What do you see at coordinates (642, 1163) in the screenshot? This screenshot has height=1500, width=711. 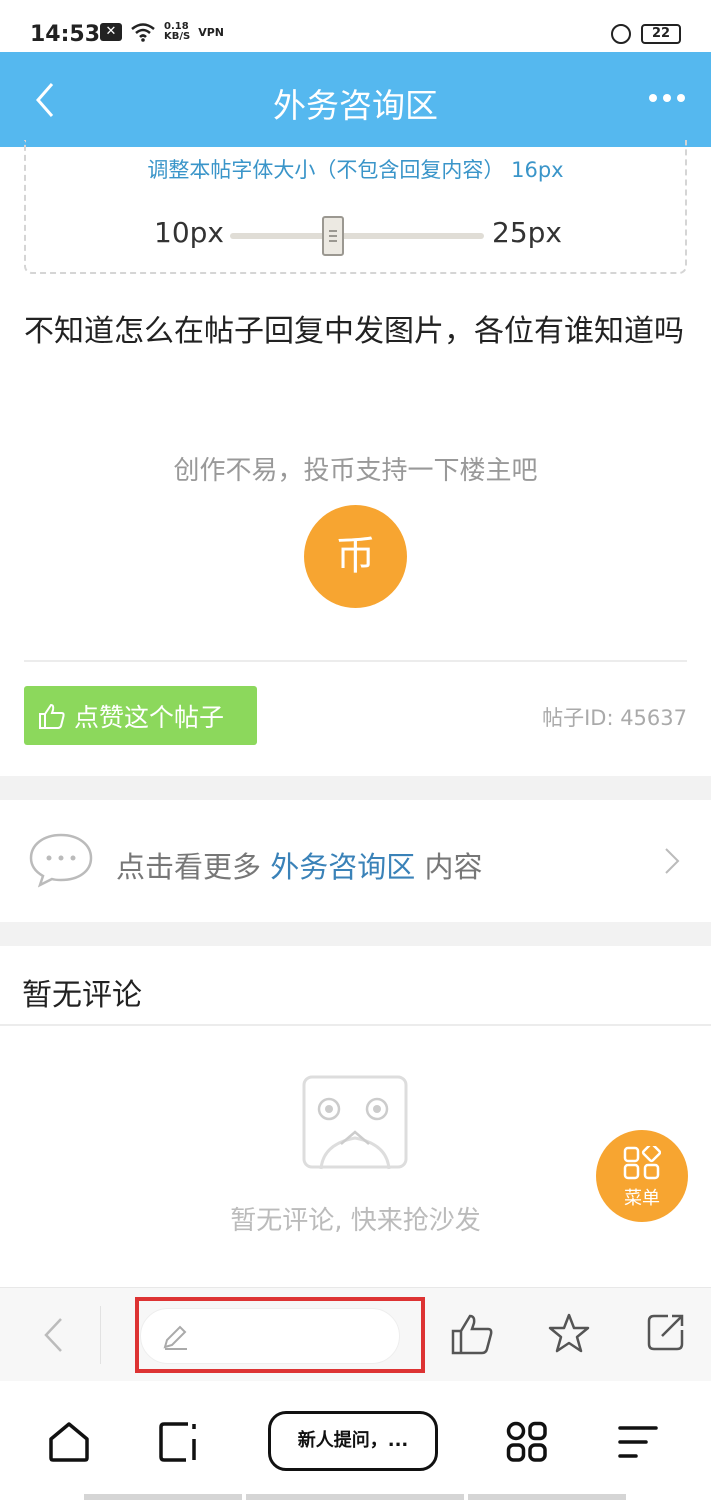 I see `grid-menu-icon` at bounding box center [642, 1163].